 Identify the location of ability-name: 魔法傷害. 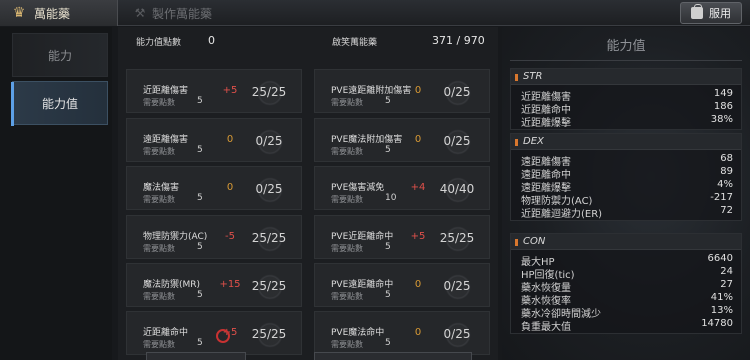
(161, 188).